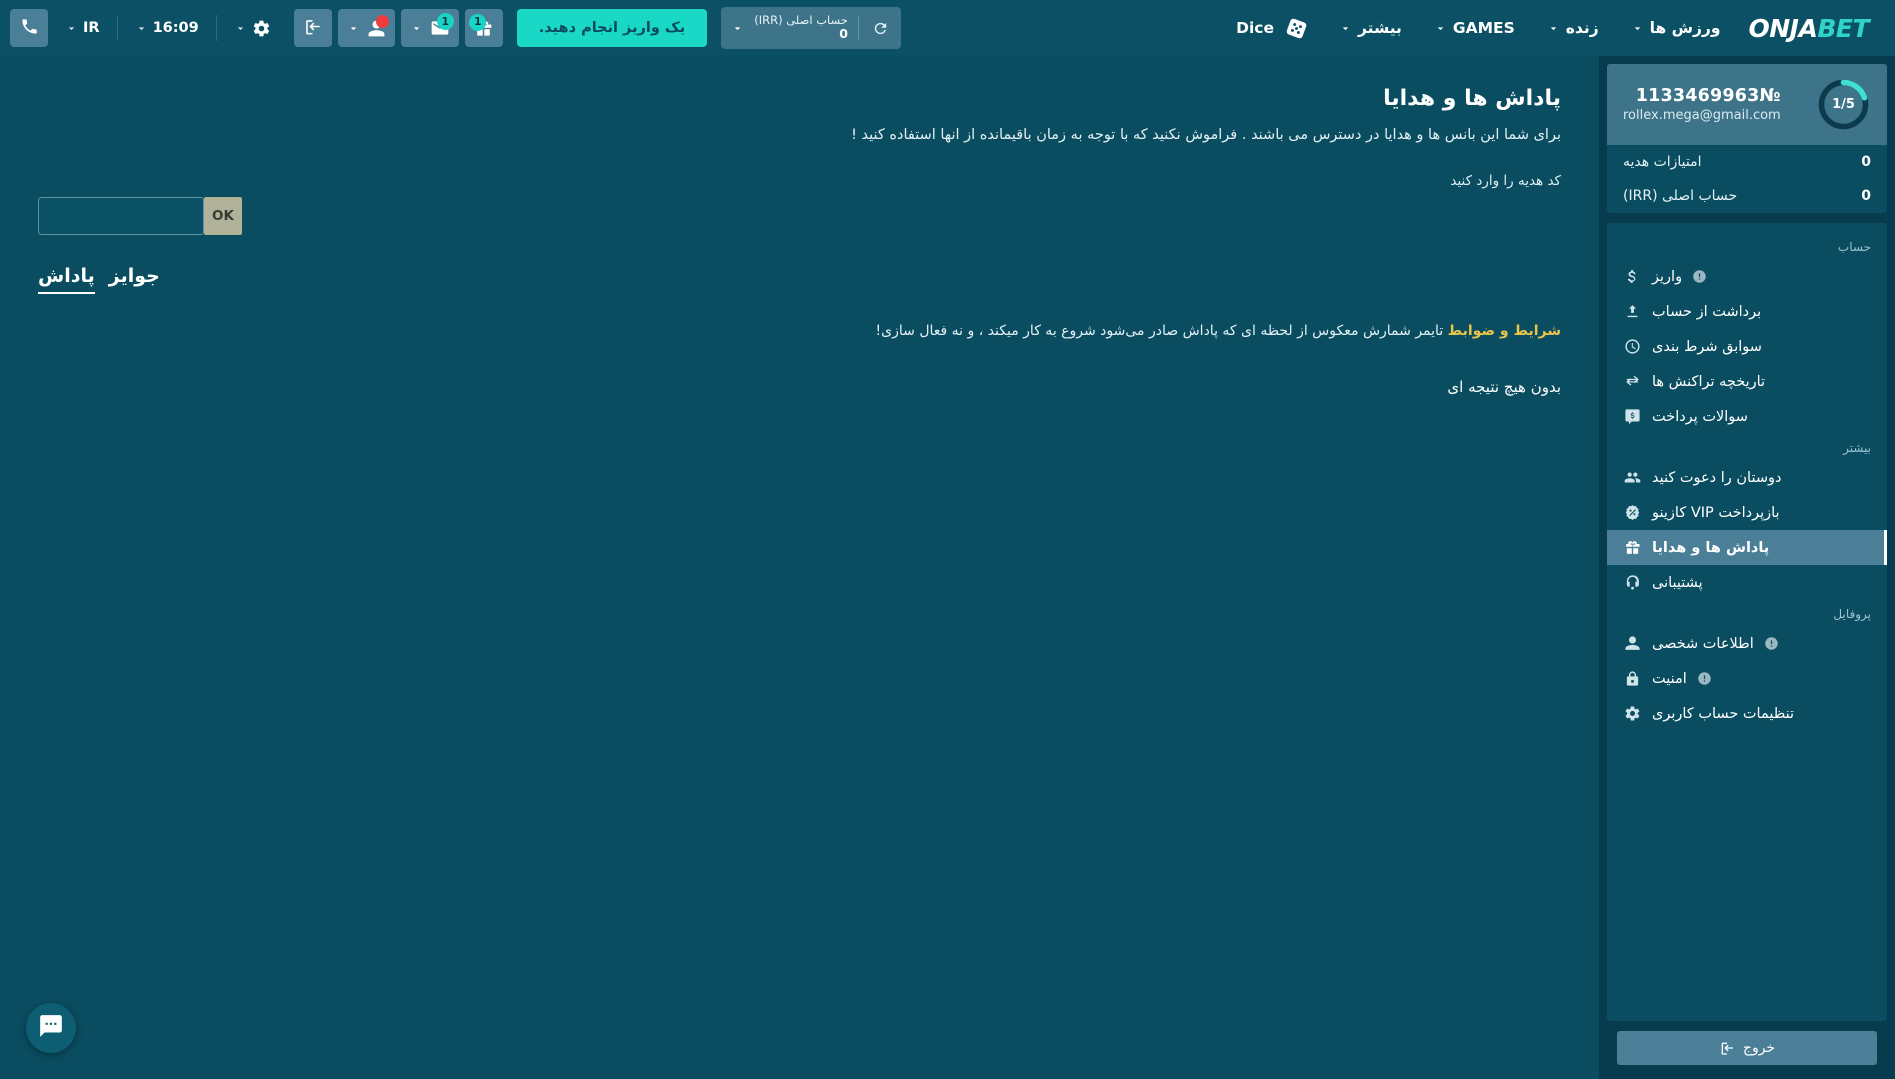  What do you see at coordinates (382, 21) in the screenshot?
I see `profile-badge` at bounding box center [382, 21].